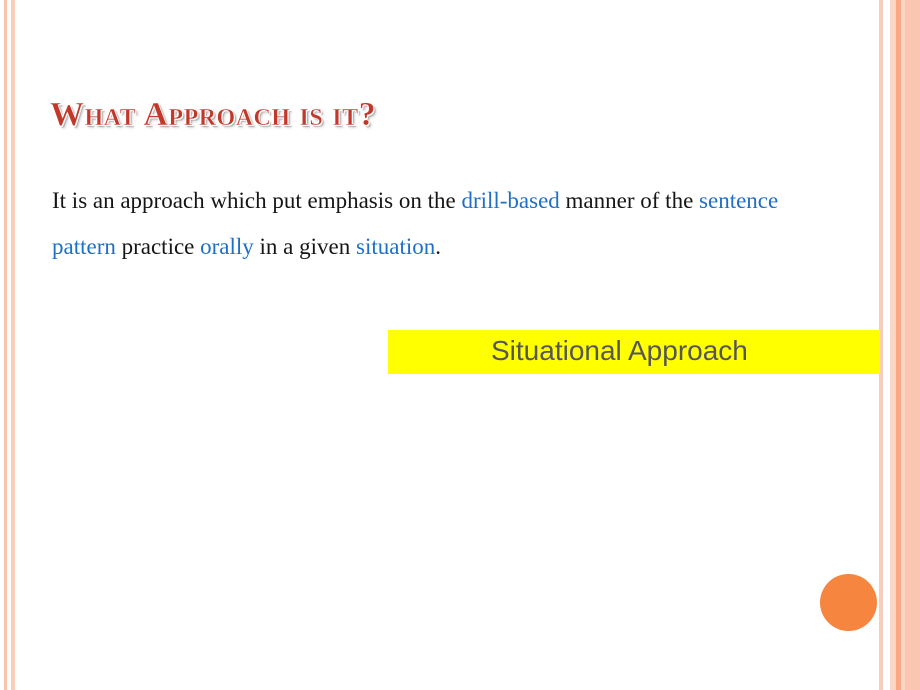 This screenshot has width=920, height=690. I want to click on left-border-stripe-inner, so click(13, 345).